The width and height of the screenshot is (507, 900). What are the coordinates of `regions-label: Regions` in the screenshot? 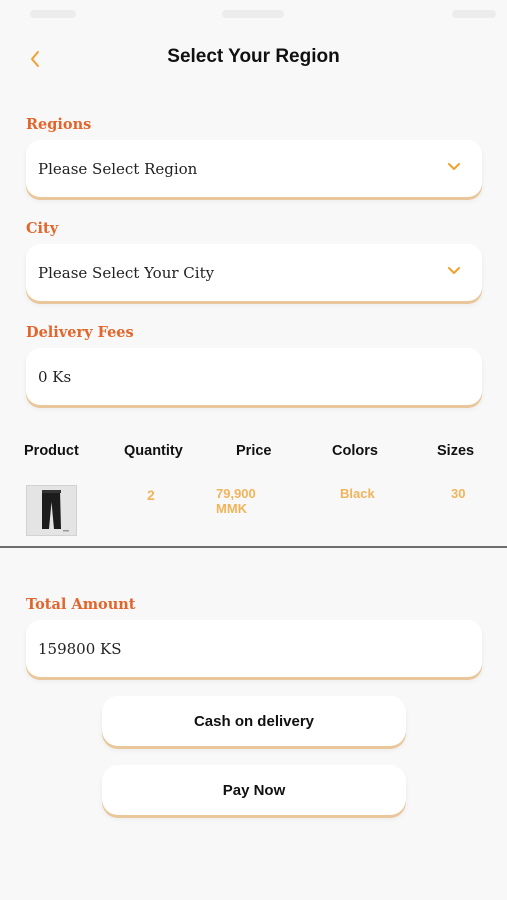 It's located at (59, 124).